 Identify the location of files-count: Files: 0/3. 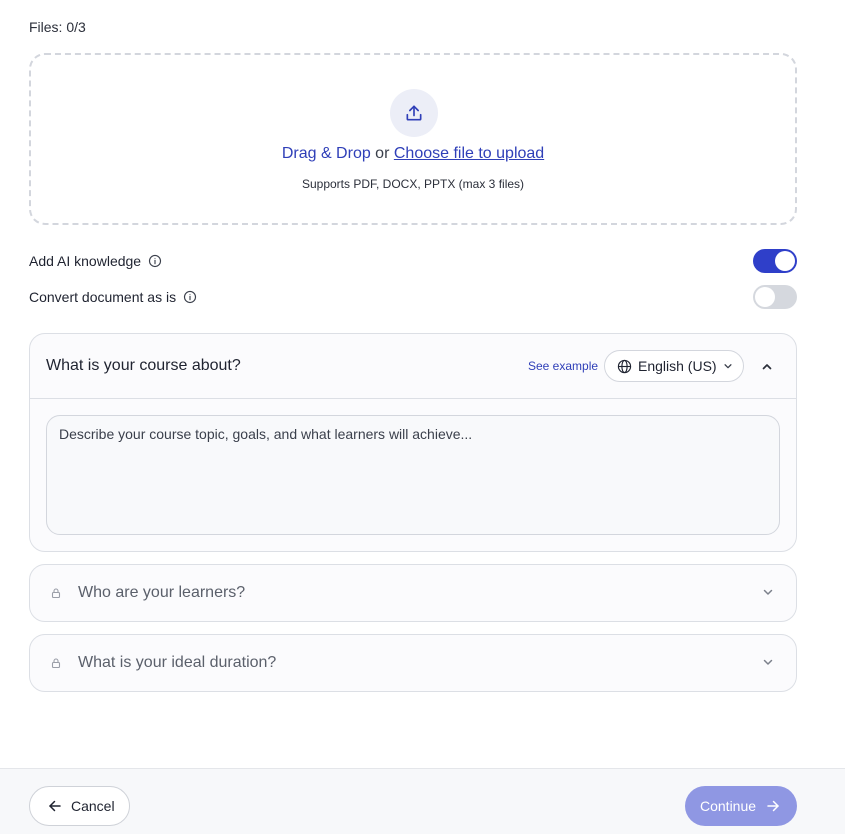
(57, 27).